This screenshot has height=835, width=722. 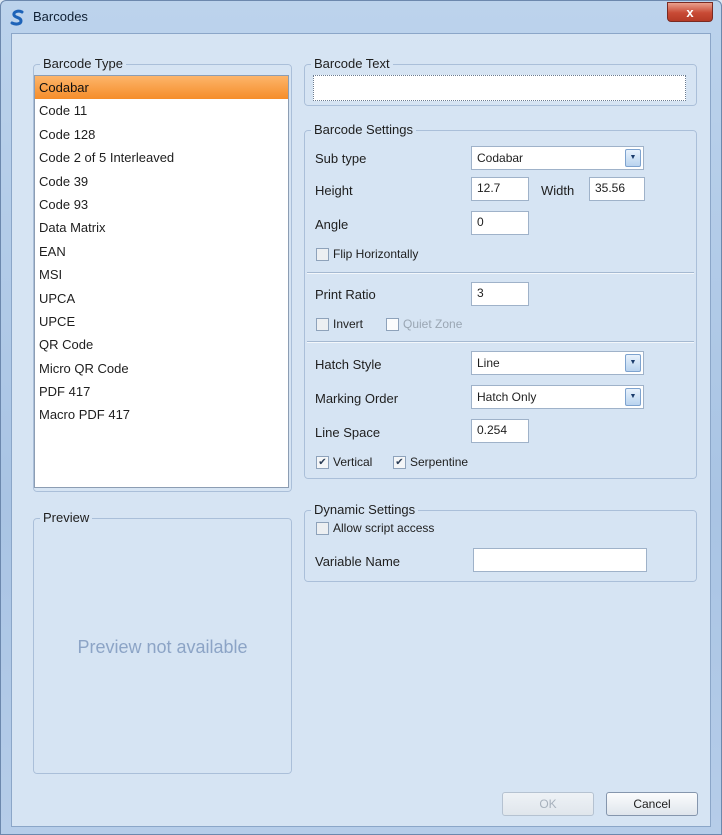 I want to click on height-input: 12.7, so click(x=500, y=189).